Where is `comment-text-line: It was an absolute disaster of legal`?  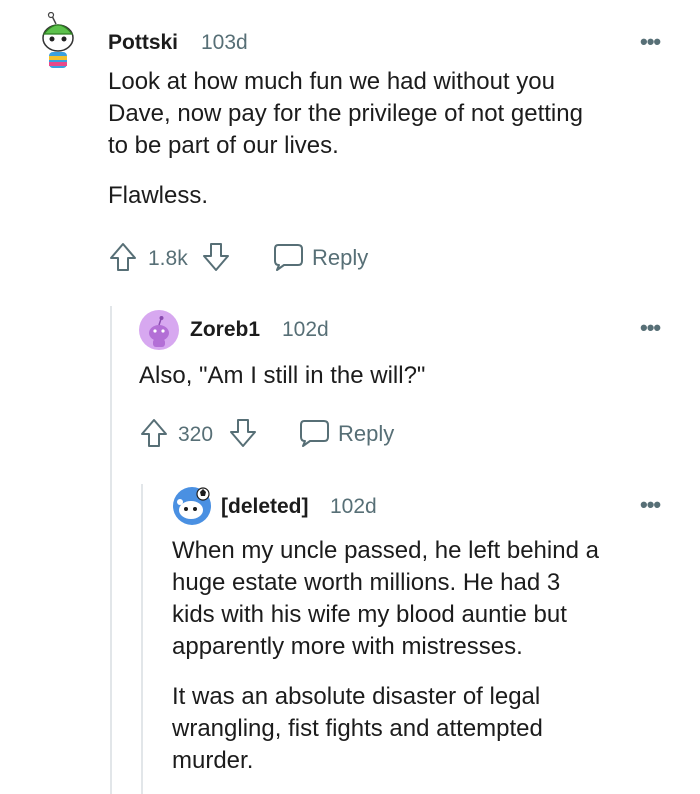
comment-text-line: It was an absolute disaster of legal is located at coordinates (356, 696).